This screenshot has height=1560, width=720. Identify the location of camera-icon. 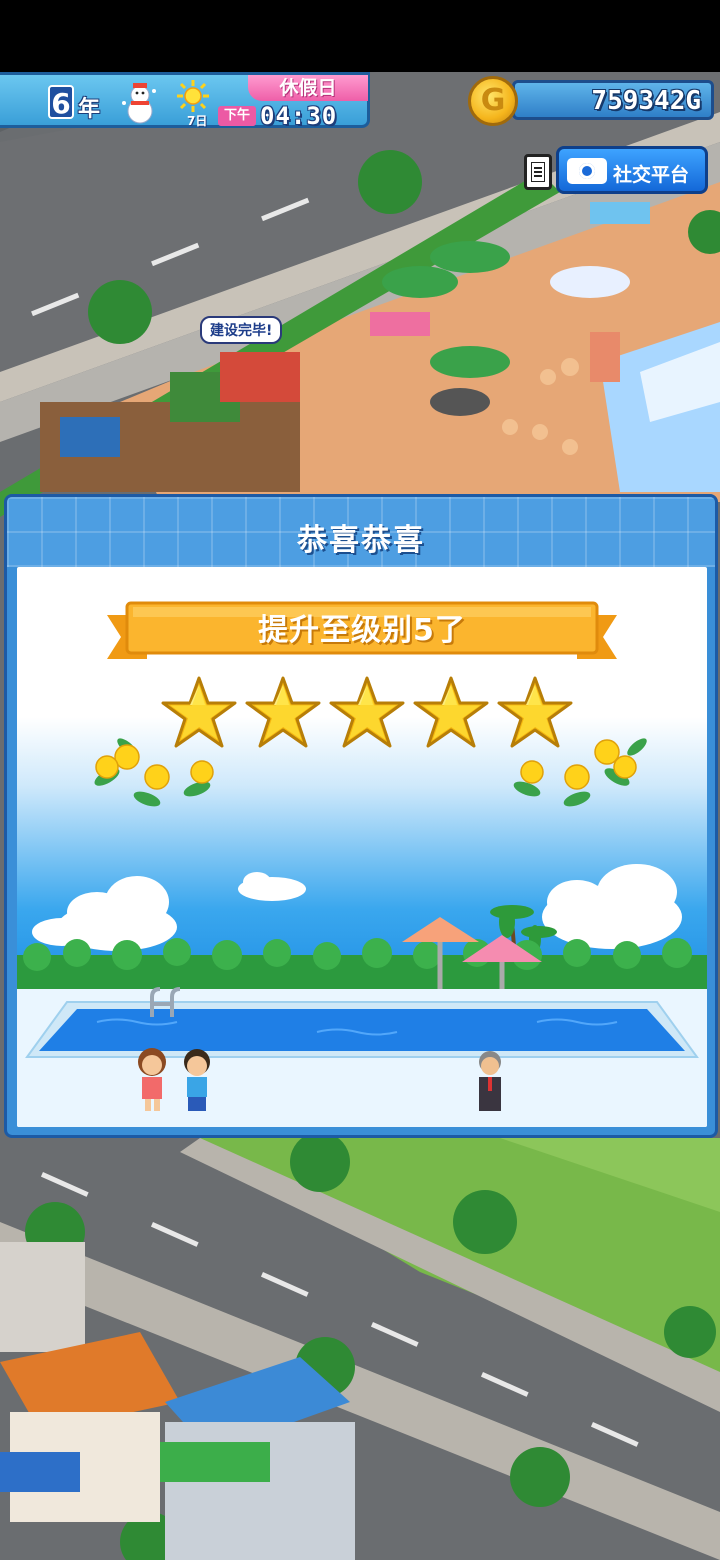
(587, 171).